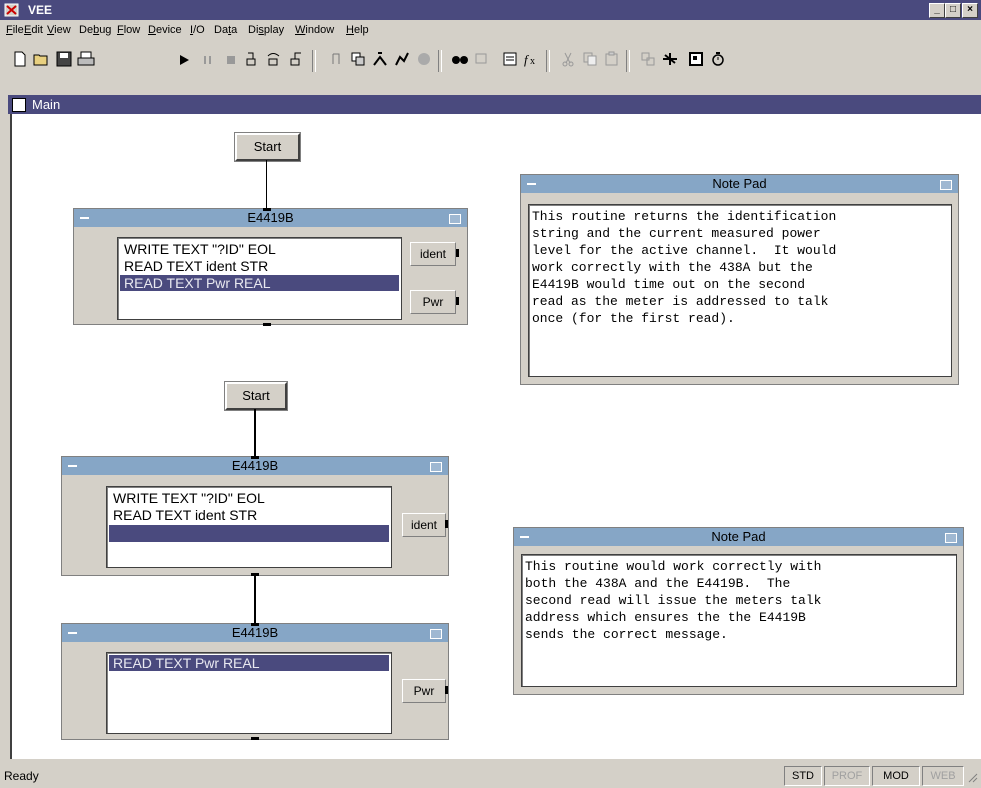 This screenshot has height=788, width=981. What do you see at coordinates (274, 61) in the screenshot?
I see `step-over-icon` at bounding box center [274, 61].